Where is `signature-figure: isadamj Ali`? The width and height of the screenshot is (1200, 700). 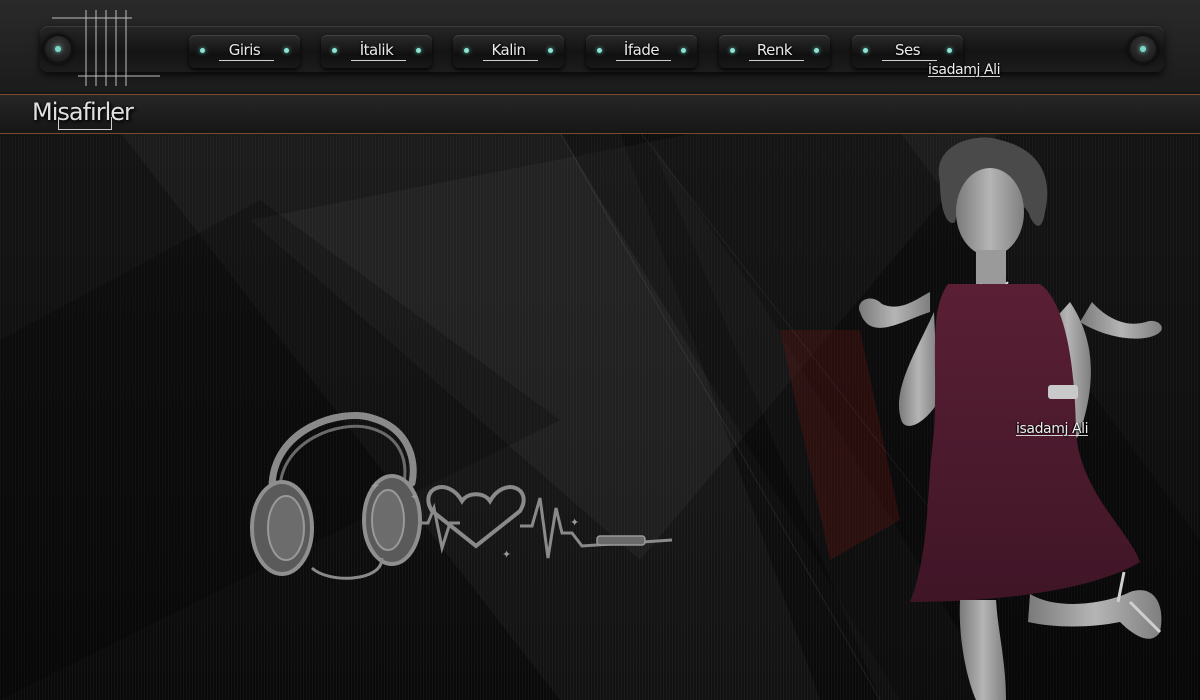
signature-figure: isadamj Ali is located at coordinates (1052, 429).